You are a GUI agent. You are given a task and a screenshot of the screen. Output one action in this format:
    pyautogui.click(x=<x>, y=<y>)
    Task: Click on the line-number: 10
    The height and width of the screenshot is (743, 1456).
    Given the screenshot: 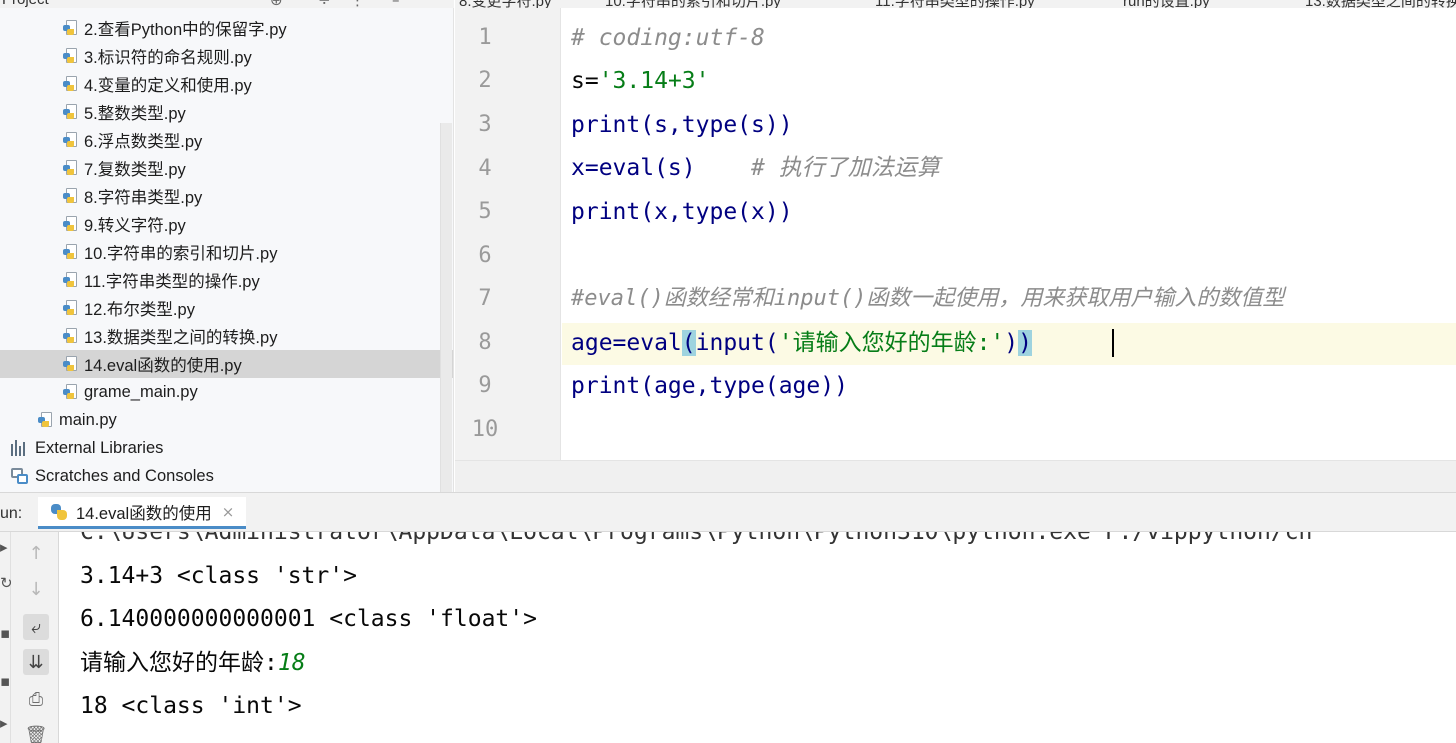 What is the action you would take?
    pyautogui.click(x=485, y=429)
    